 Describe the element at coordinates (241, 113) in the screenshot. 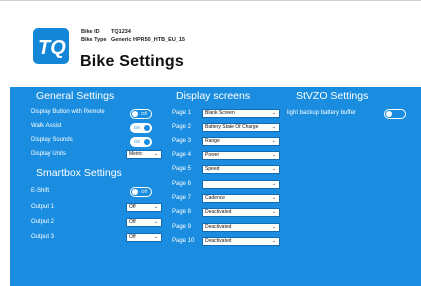

I see `page-1-select: Blank Screen ⌄` at that location.